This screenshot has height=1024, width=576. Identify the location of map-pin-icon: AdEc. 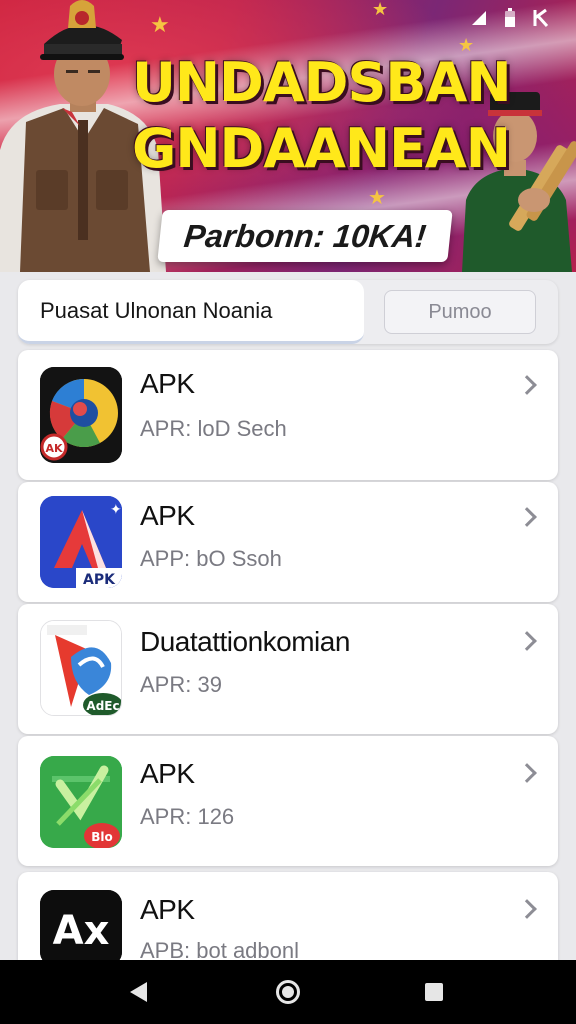
(81, 668).